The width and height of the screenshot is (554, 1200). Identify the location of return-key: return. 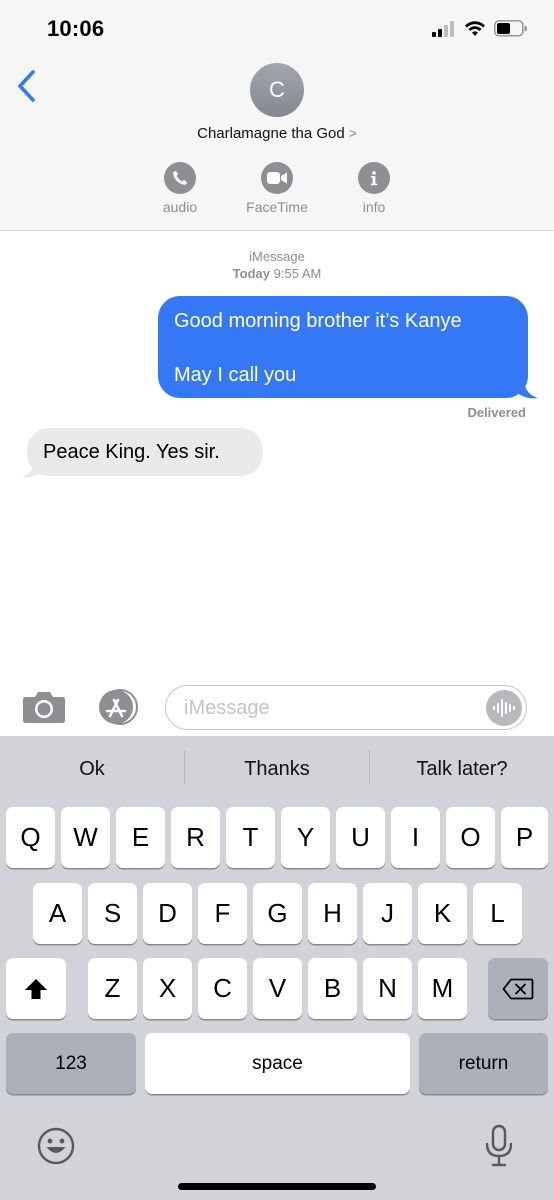
(483, 1063).